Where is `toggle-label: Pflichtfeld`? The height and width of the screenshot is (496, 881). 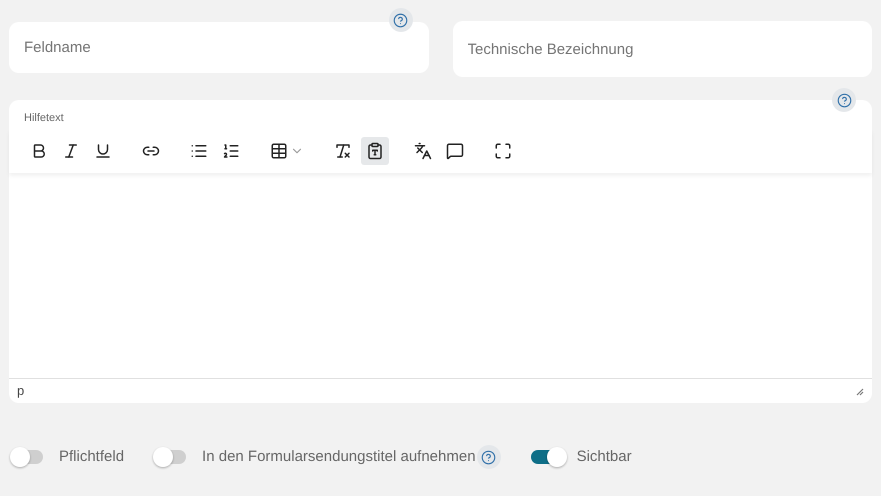
toggle-label: Pflichtfeld is located at coordinates (91, 456).